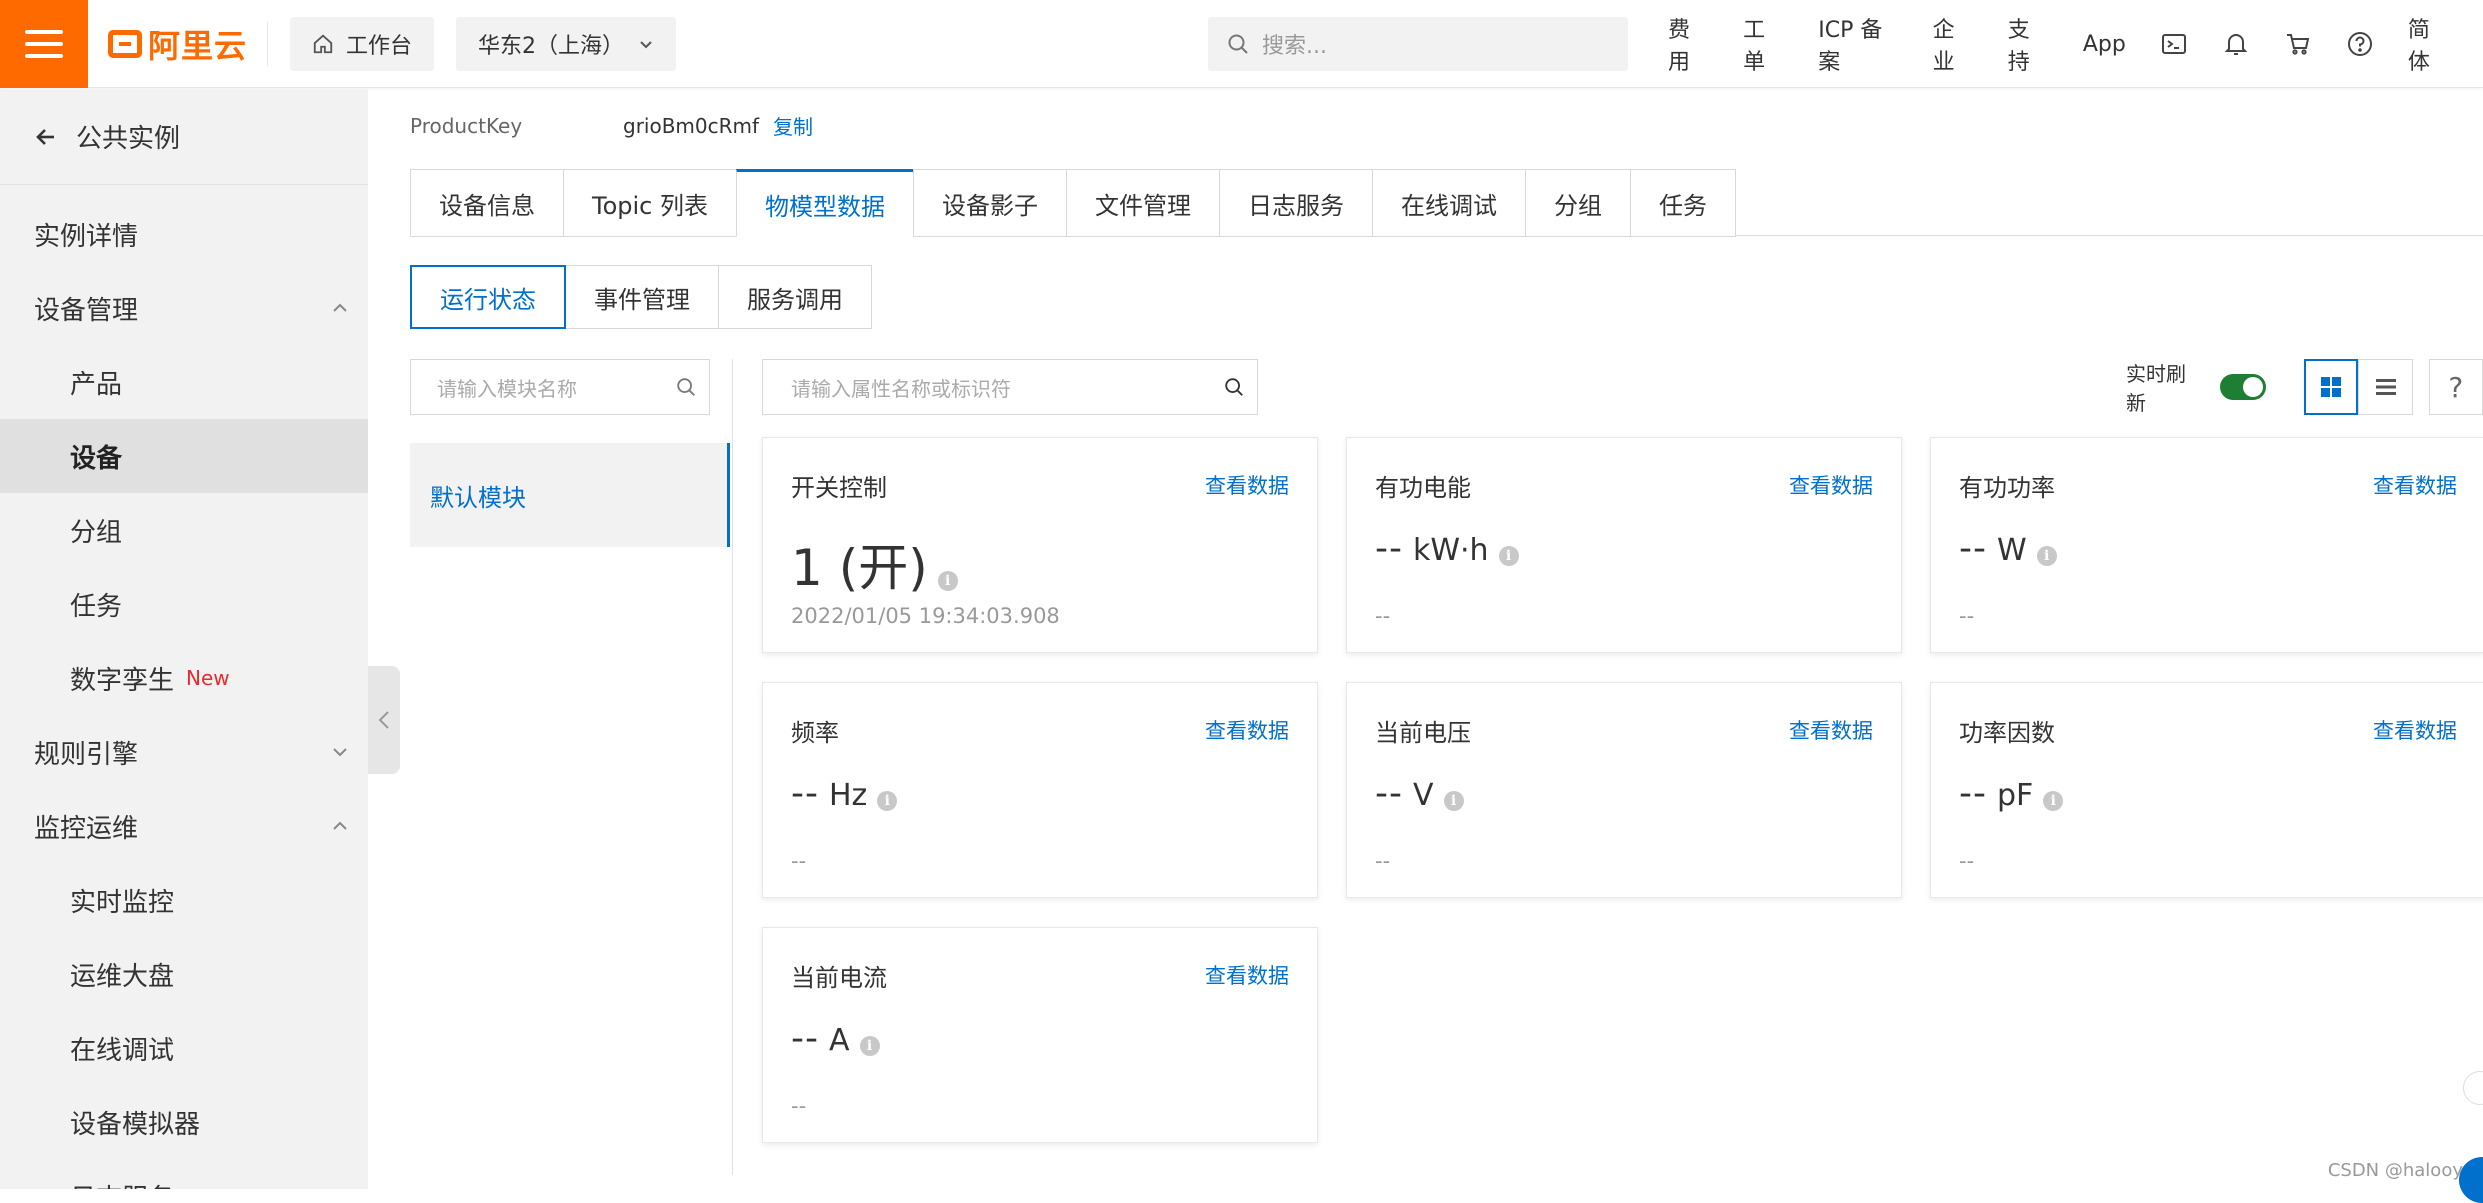 The image size is (2483, 1203). Describe the element at coordinates (184, 826) in the screenshot. I see `sidebar-group-monitoring: 监控运维` at that location.